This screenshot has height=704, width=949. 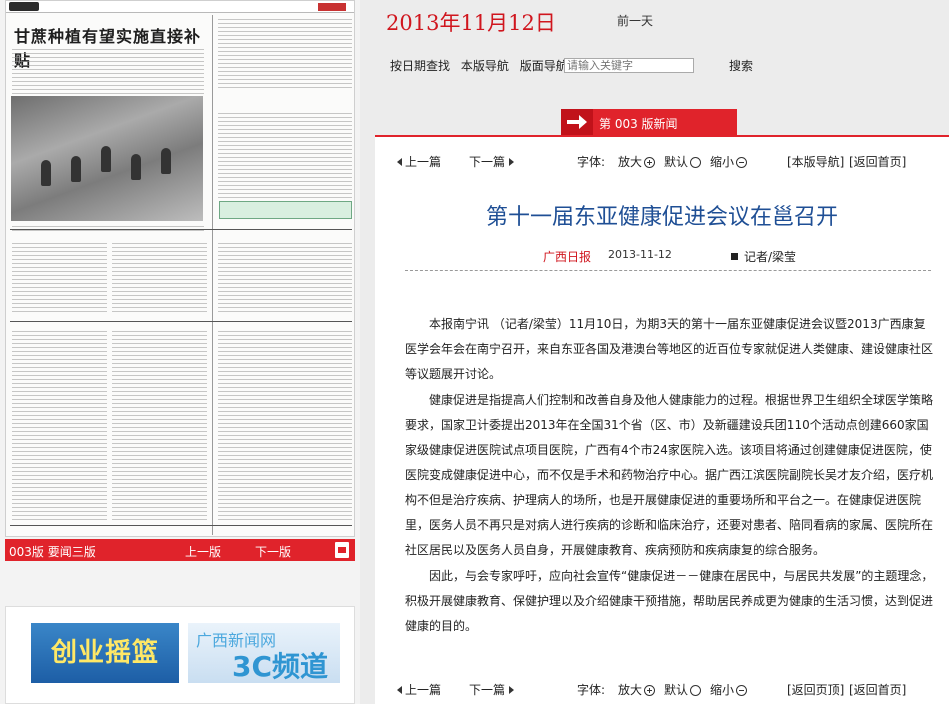 I want to click on arrow-right-icon, so click(x=577, y=122).